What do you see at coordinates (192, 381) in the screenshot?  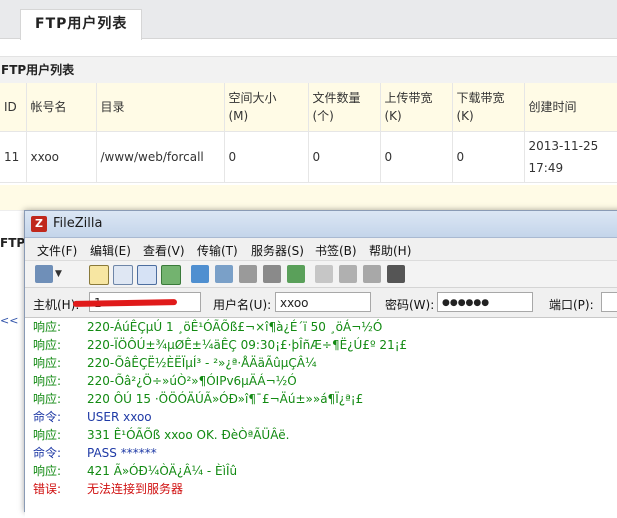 I see `log-message: 220-Õâ²¿Ö÷»úÒ²»¶Ó­IPv6µÄÁ¬½Ó` at bounding box center [192, 381].